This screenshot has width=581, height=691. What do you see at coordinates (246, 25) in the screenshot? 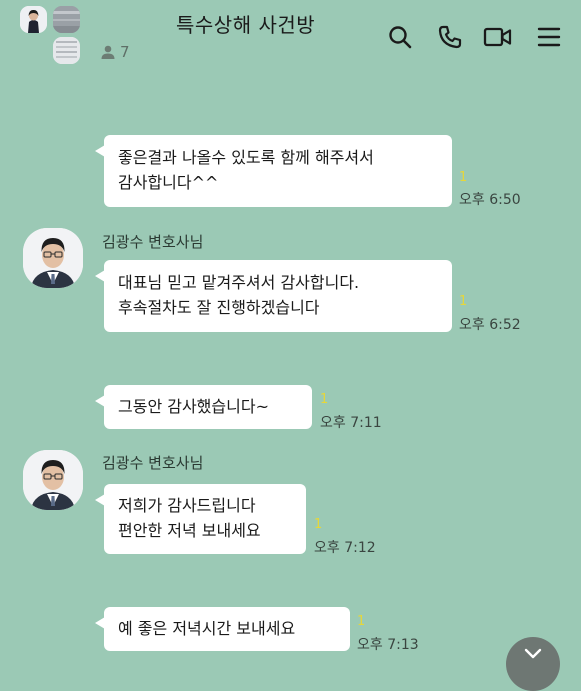
I see `chat-room-title: 특수상해 사건방` at bounding box center [246, 25].